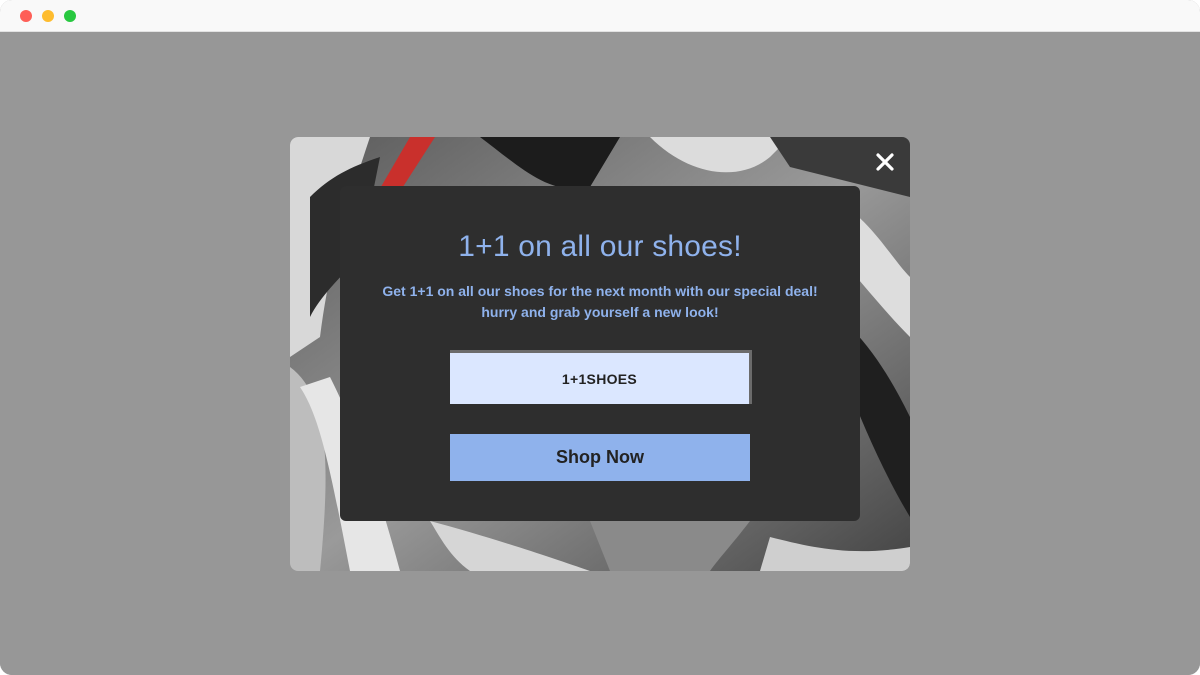  What do you see at coordinates (601, 377) in the screenshot?
I see `coupon-code-field: 1+1SHOES` at bounding box center [601, 377].